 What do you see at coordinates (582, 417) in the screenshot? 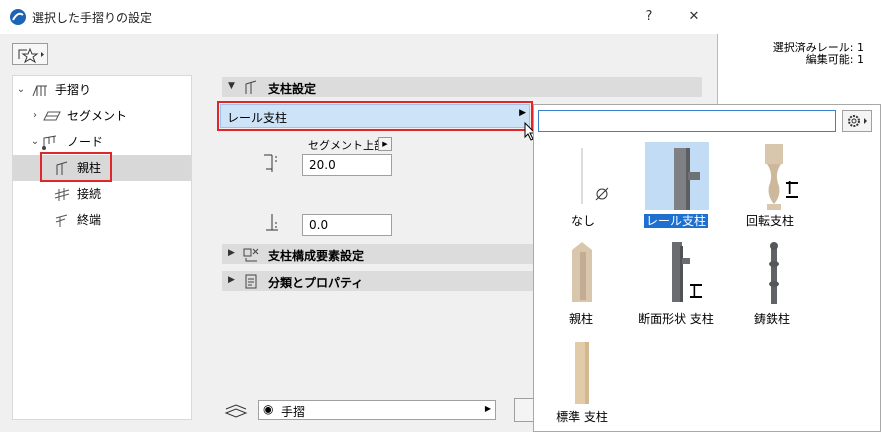
I see `tile-label: 標準 支柱` at bounding box center [582, 417].